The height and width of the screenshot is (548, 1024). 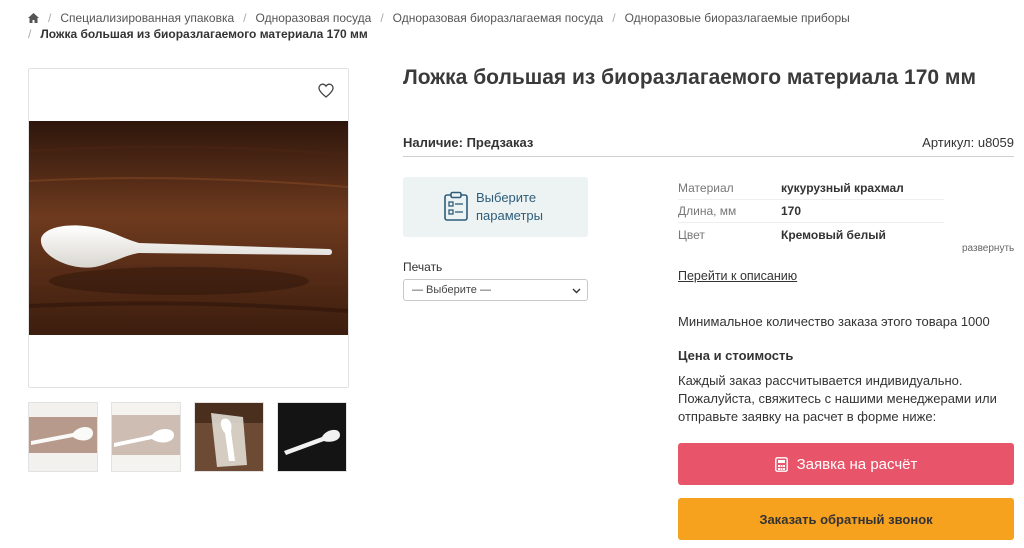 What do you see at coordinates (691, 234) in the screenshot?
I see `spec-key: Цвет` at bounding box center [691, 234].